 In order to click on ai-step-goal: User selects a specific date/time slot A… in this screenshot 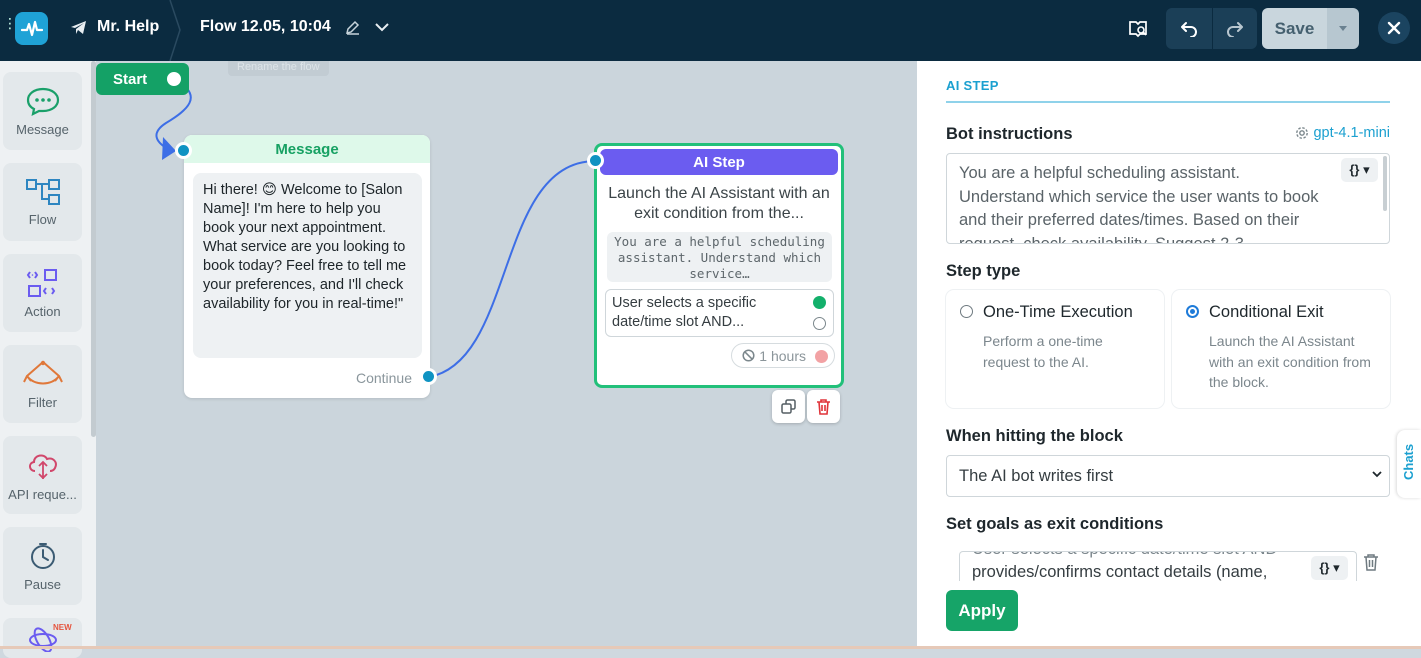, I will do `click(719, 313)`.